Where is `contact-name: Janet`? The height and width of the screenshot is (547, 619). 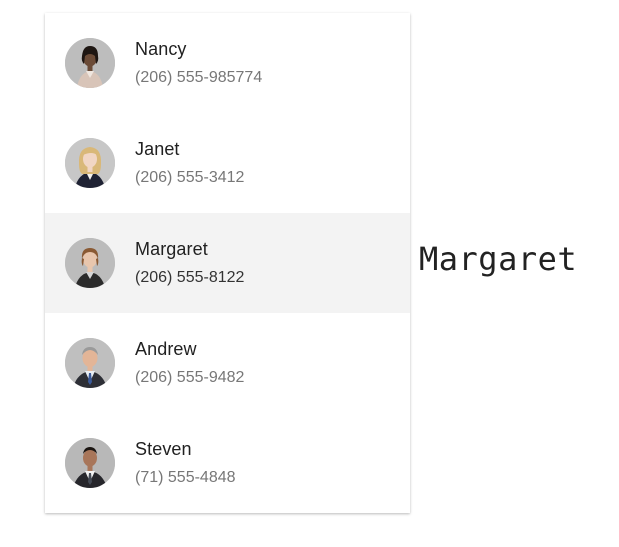
contact-name: Janet is located at coordinates (157, 149).